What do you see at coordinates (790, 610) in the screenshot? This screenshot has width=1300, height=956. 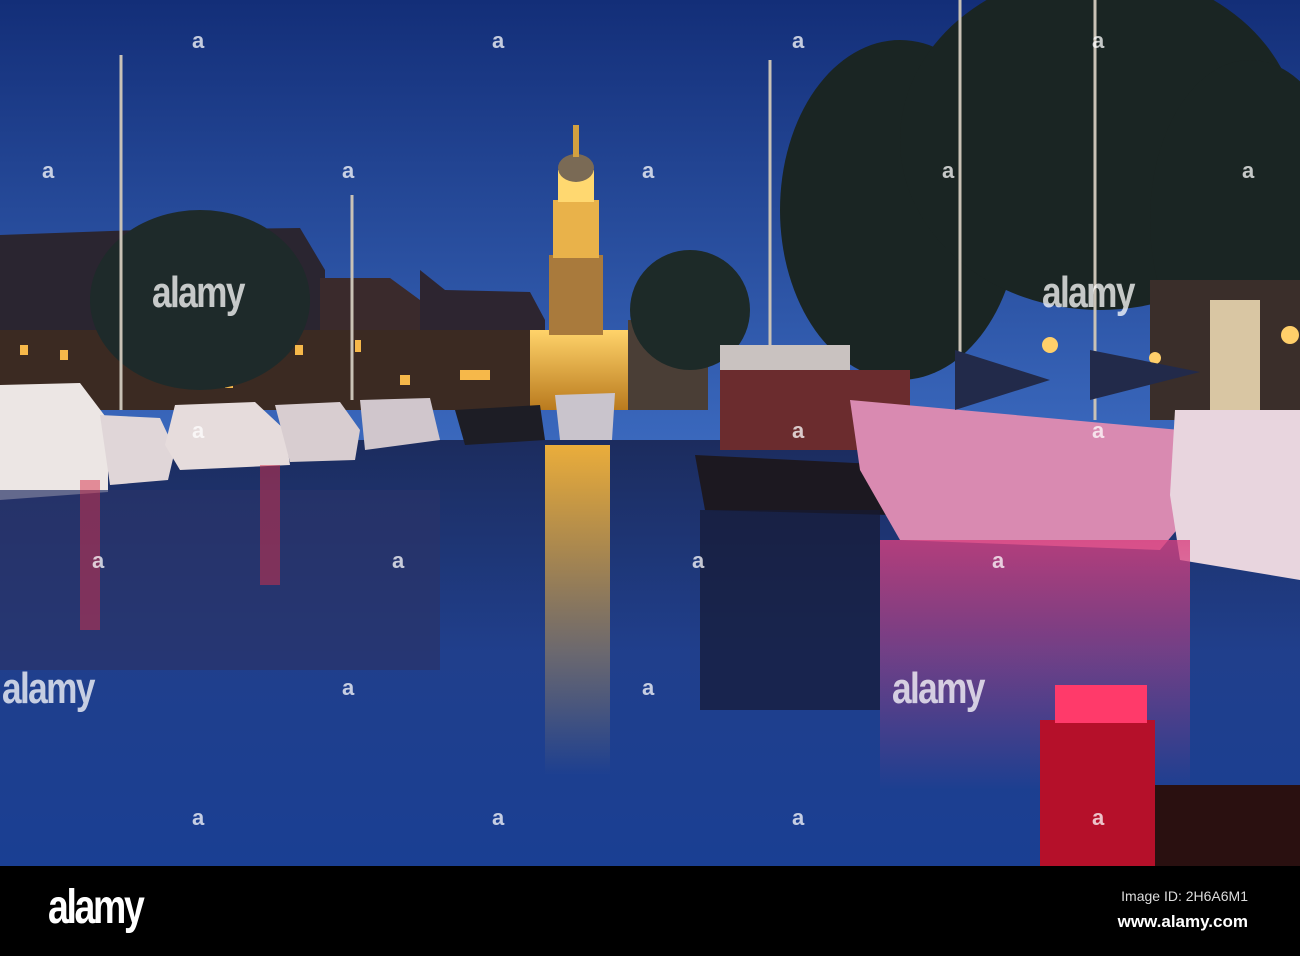 I see `dark-boat-reflection` at bounding box center [790, 610].